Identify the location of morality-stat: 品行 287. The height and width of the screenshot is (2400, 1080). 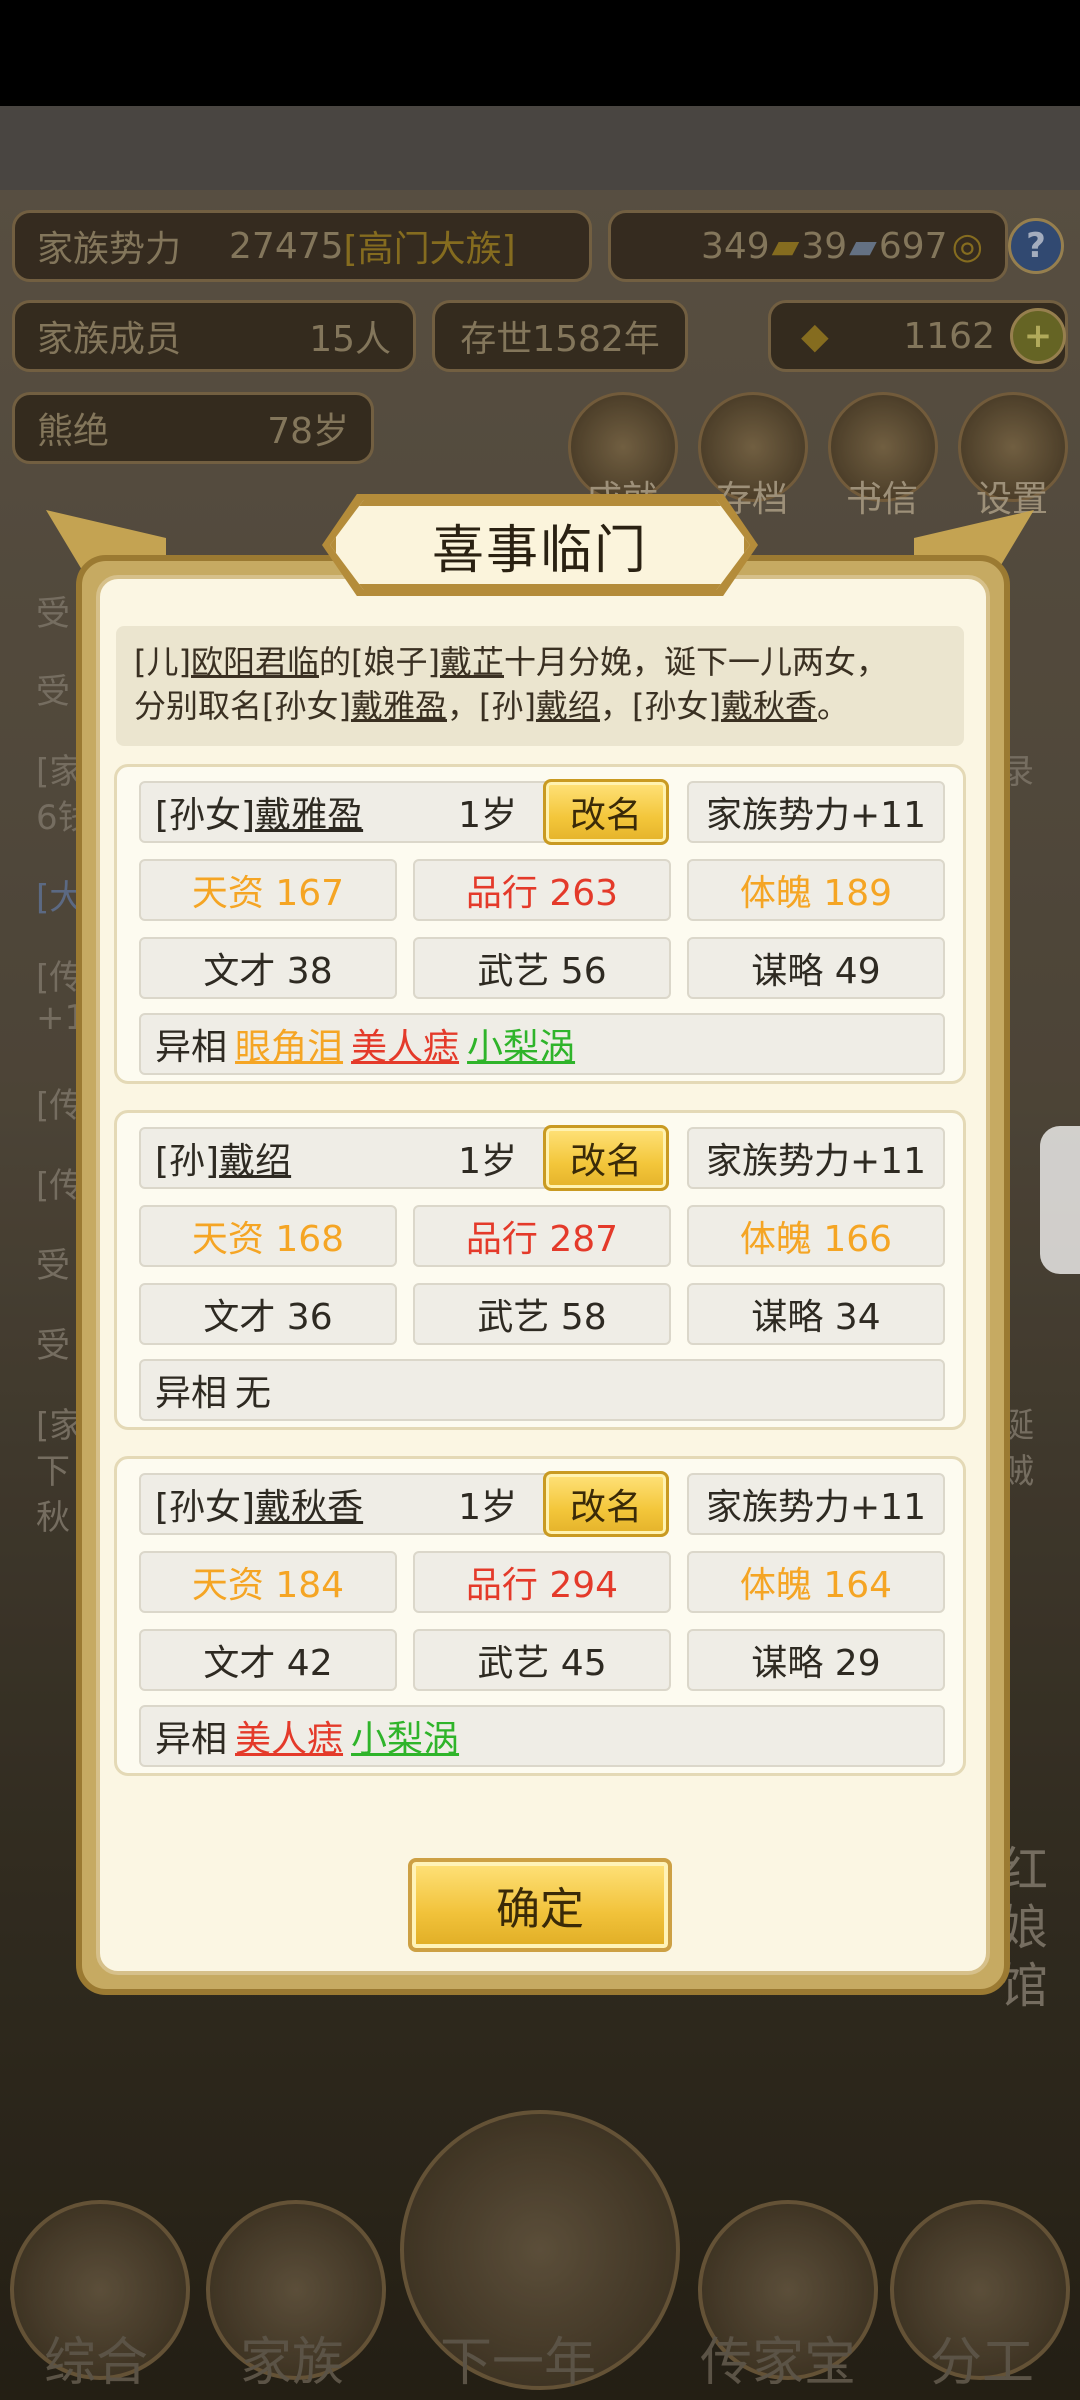
(542, 1236).